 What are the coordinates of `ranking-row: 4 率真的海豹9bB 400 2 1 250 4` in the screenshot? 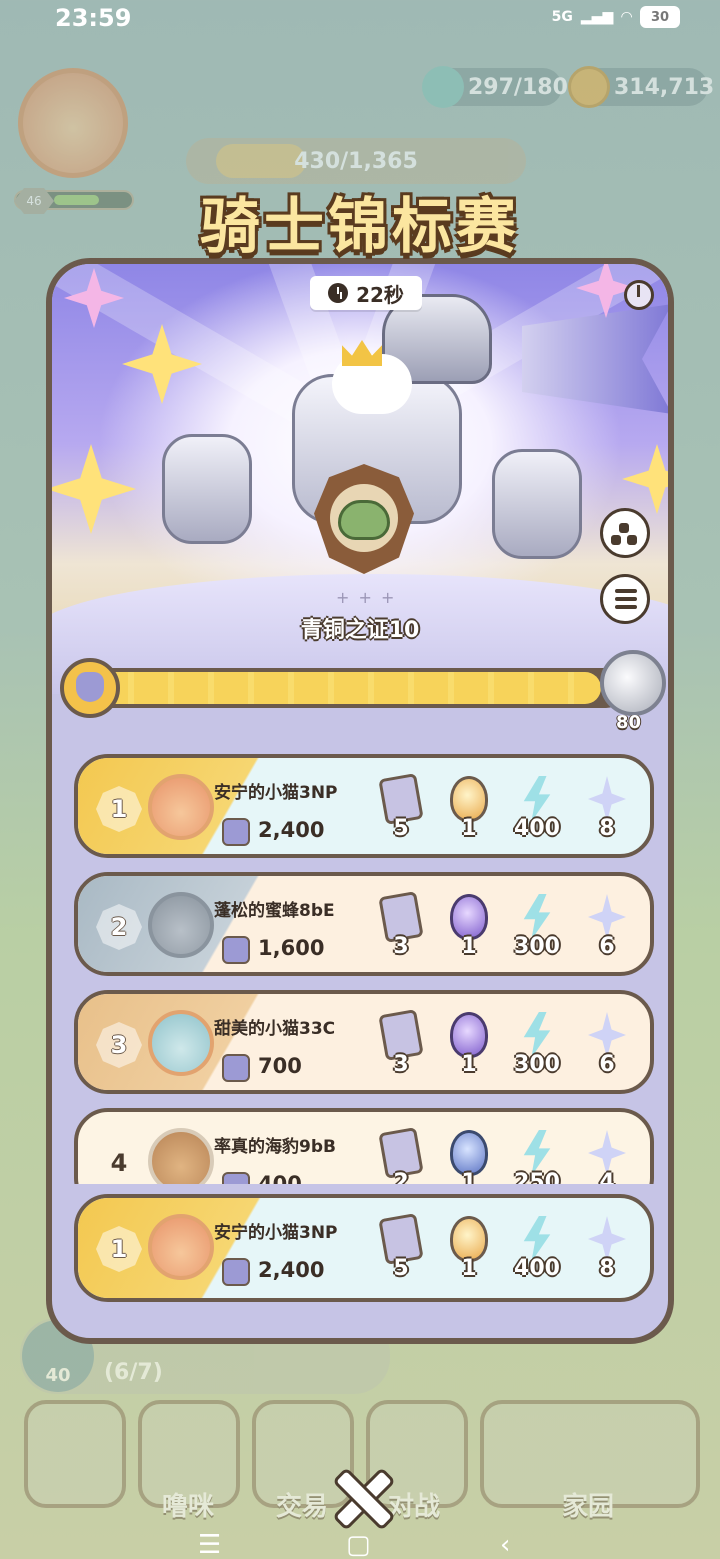 It's located at (364, 1146).